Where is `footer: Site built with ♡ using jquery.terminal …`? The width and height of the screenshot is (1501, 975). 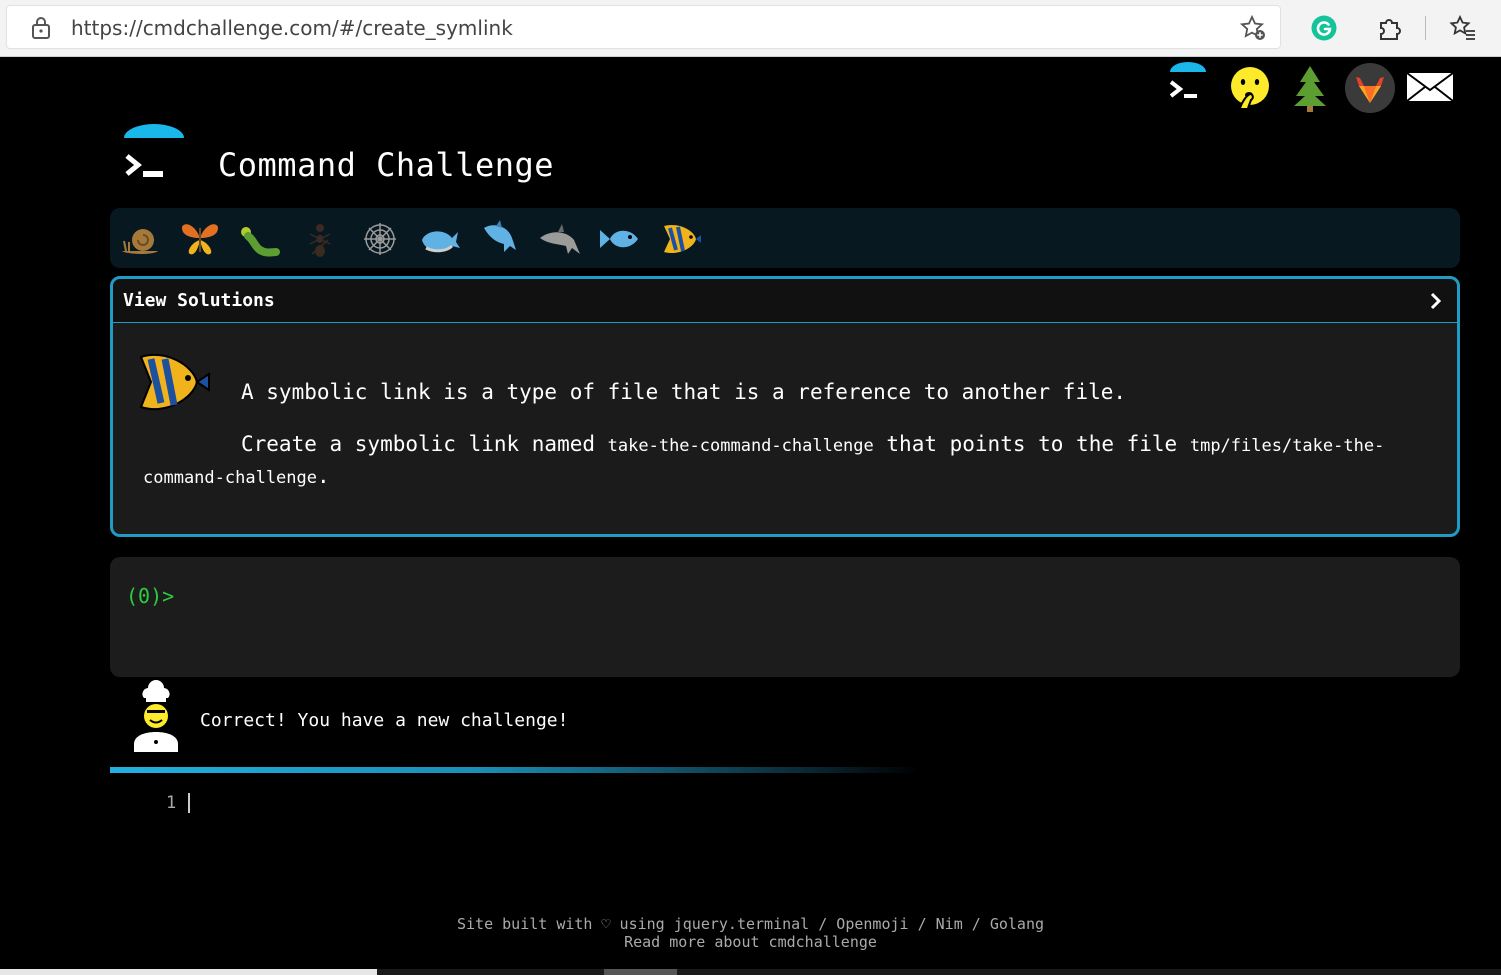
footer: Site built with ♡ using jquery.terminal … is located at coordinates (750, 933).